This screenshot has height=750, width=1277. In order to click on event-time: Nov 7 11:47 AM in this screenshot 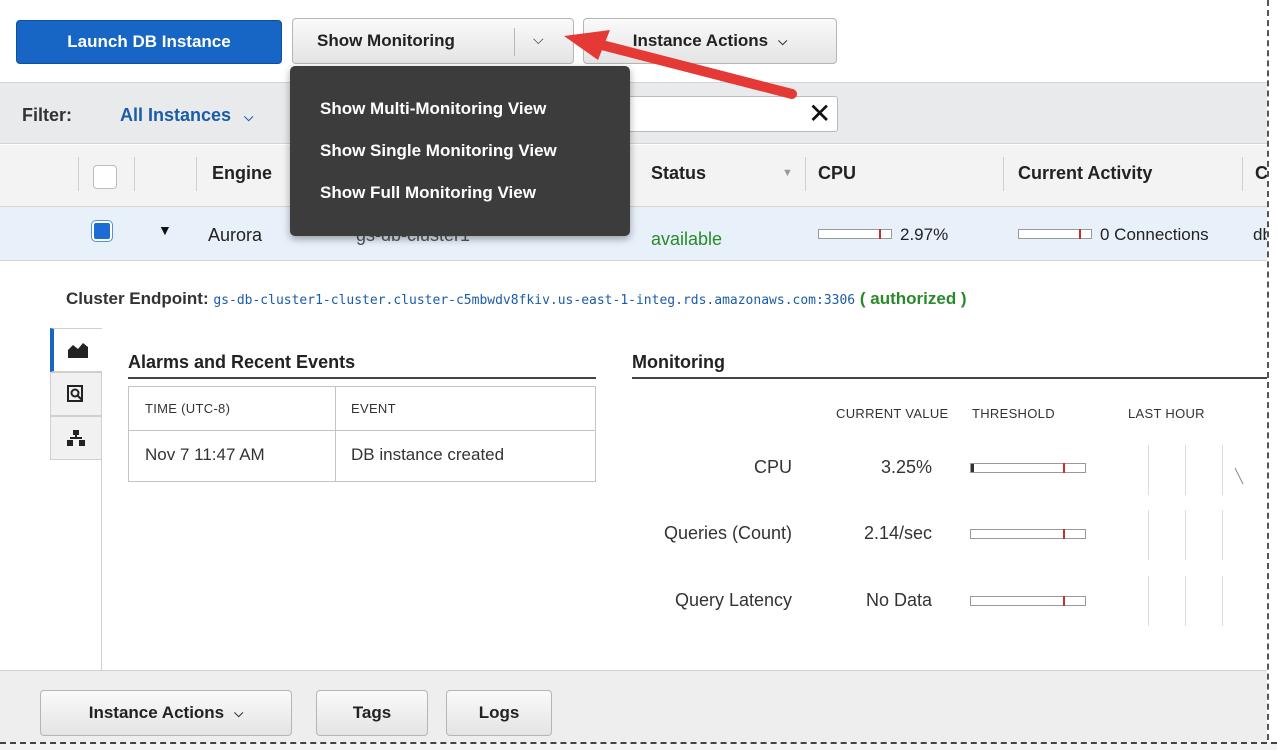, I will do `click(205, 454)`.